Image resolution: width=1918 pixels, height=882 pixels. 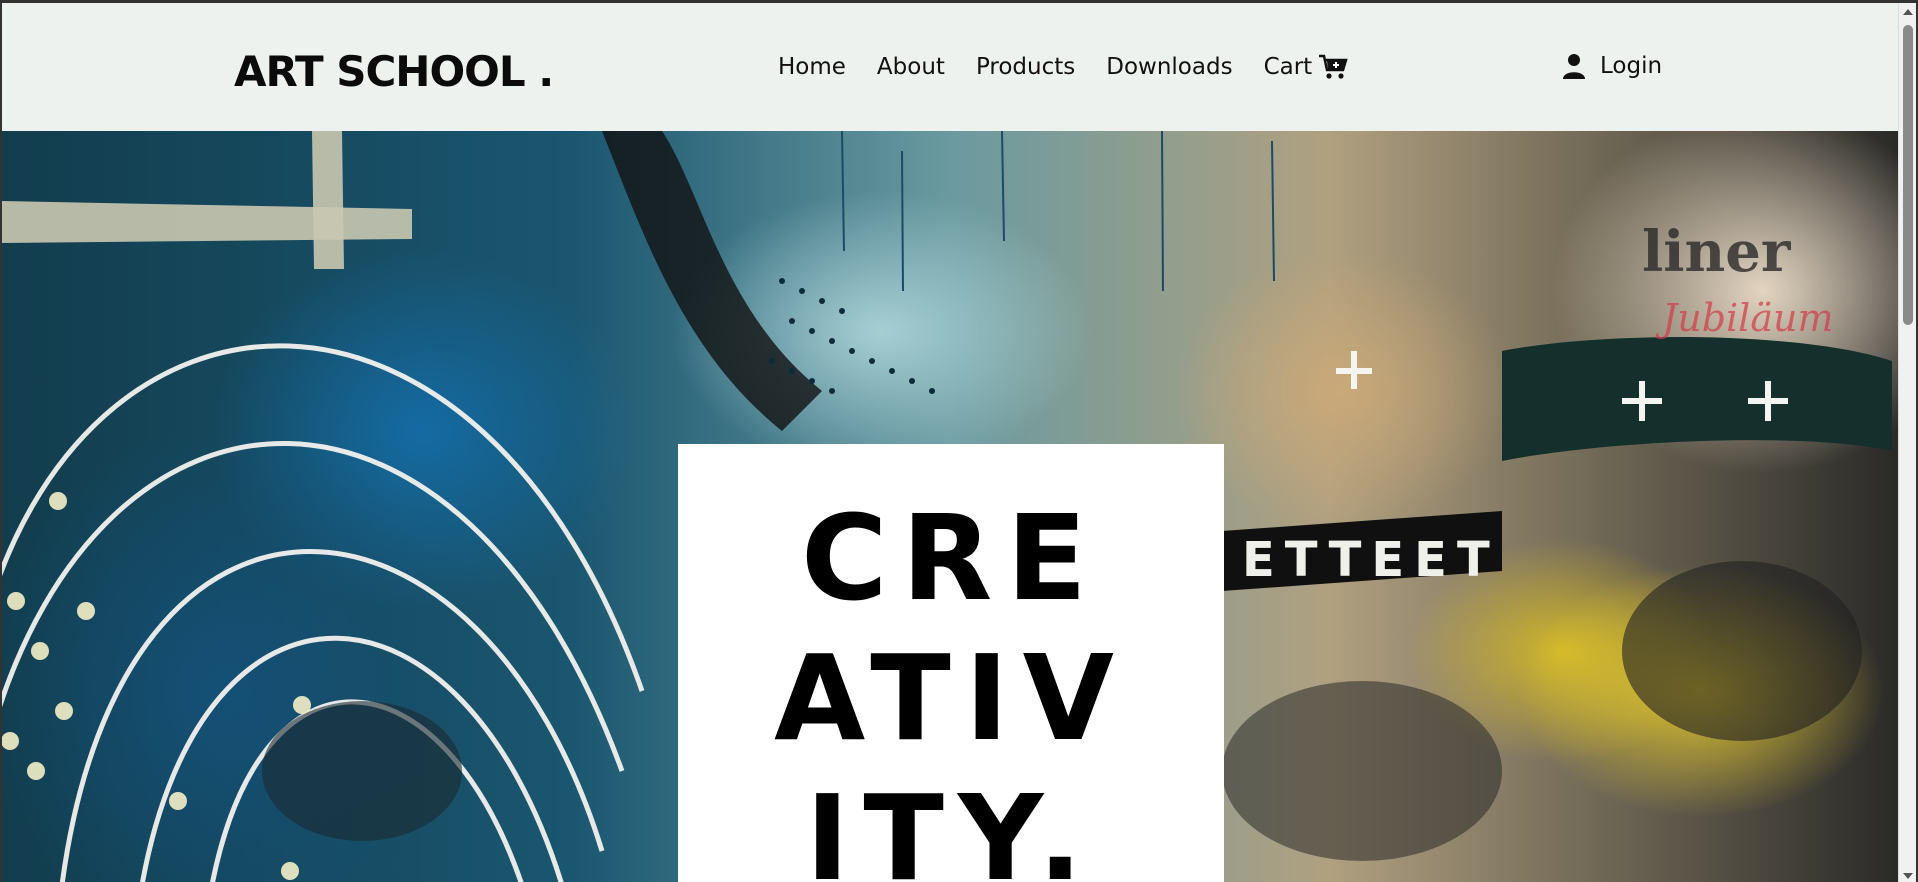 I want to click on nav-products-link: Products, so click(x=1025, y=67).